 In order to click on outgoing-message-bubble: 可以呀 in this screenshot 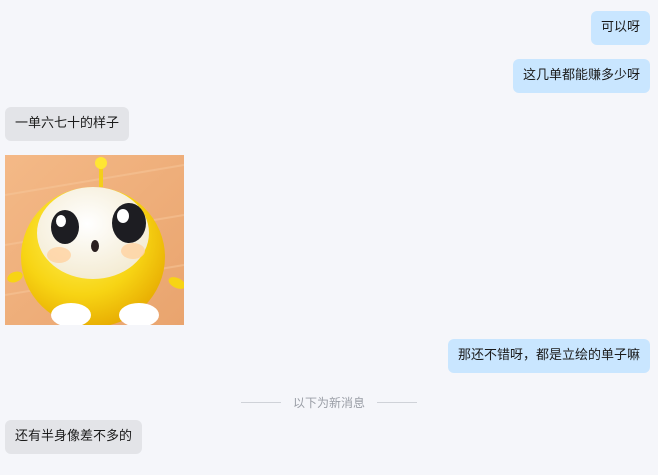, I will do `click(620, 28)`.